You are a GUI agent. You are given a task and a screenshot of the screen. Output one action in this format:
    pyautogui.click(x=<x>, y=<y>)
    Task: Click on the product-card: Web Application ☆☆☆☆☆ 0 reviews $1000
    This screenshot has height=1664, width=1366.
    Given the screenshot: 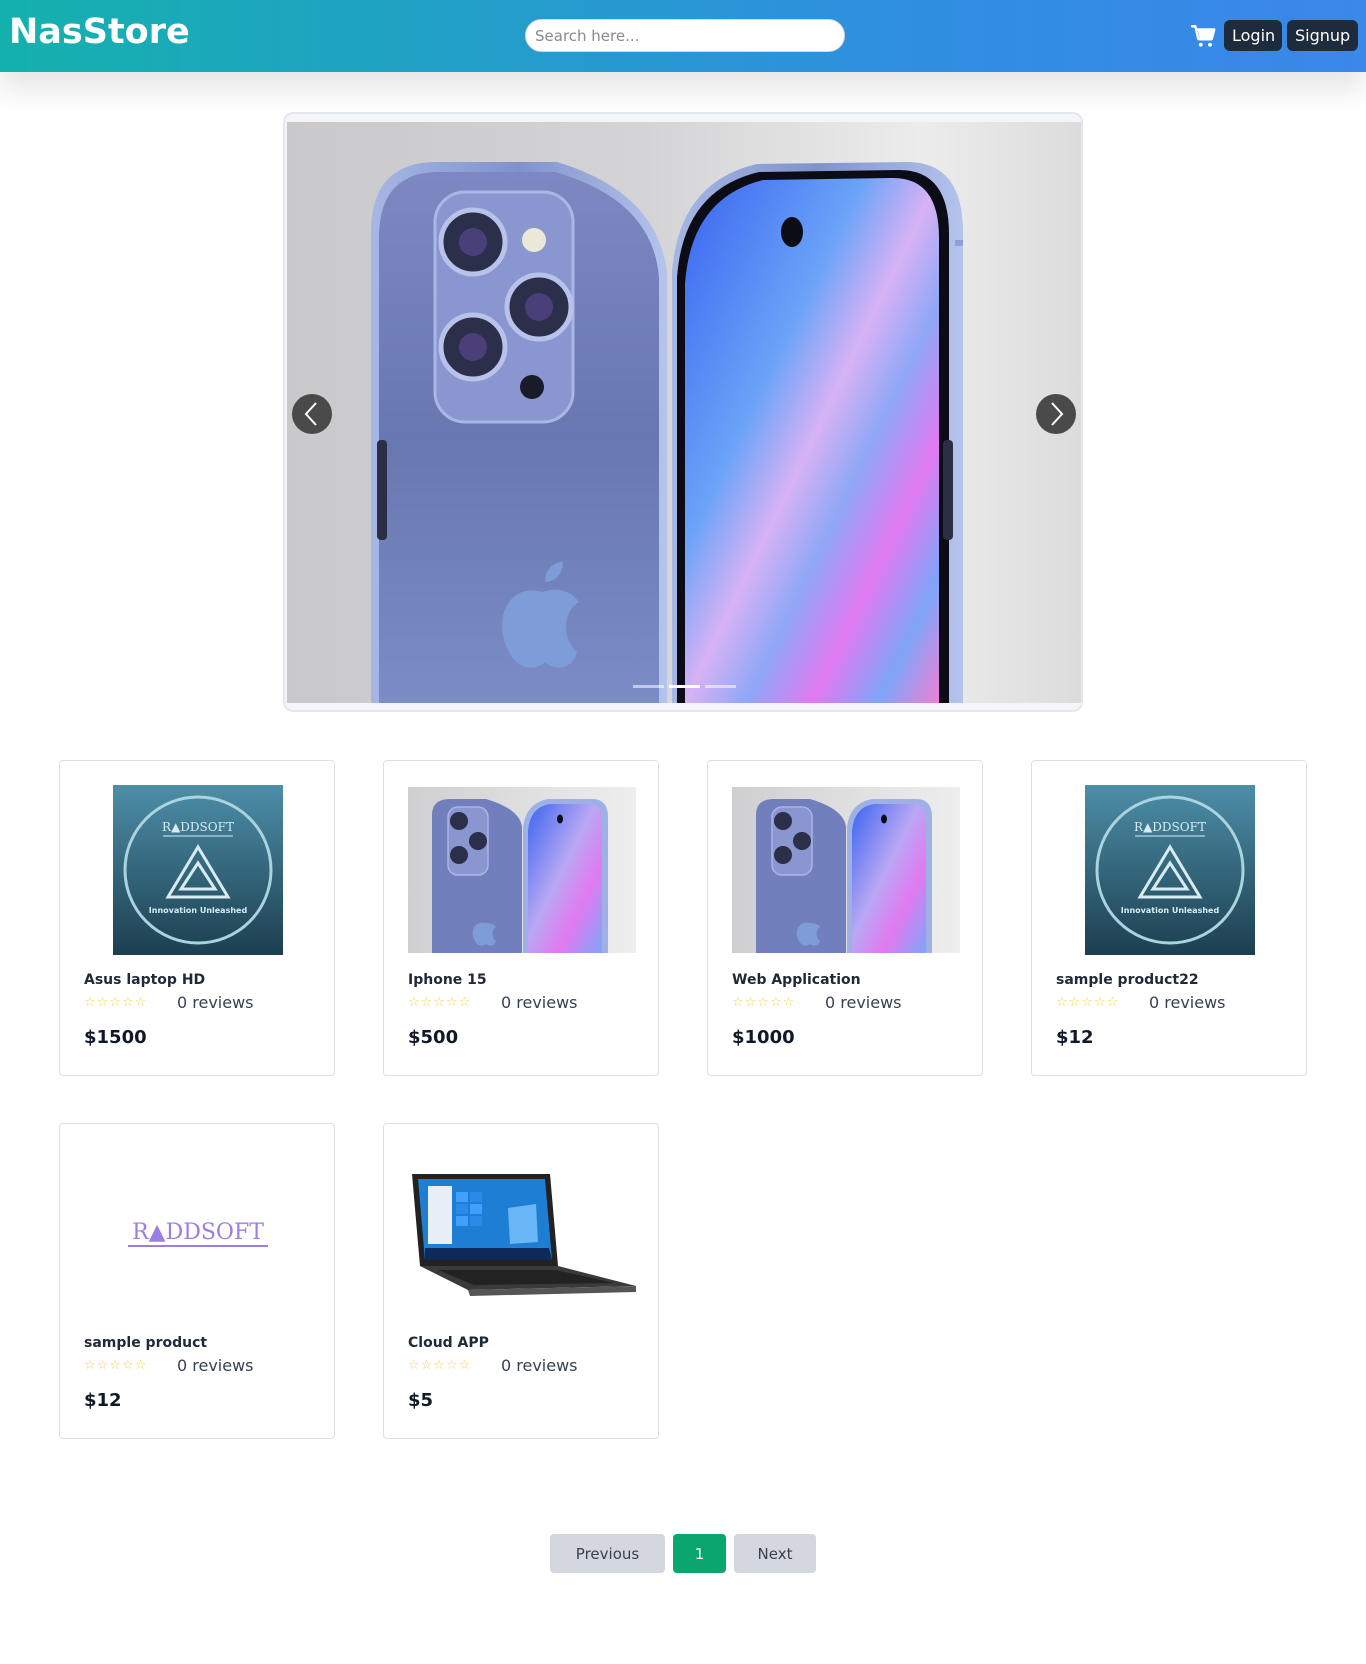 What is the action you would take?
    pyautogui.click(x=845, y=918)
    